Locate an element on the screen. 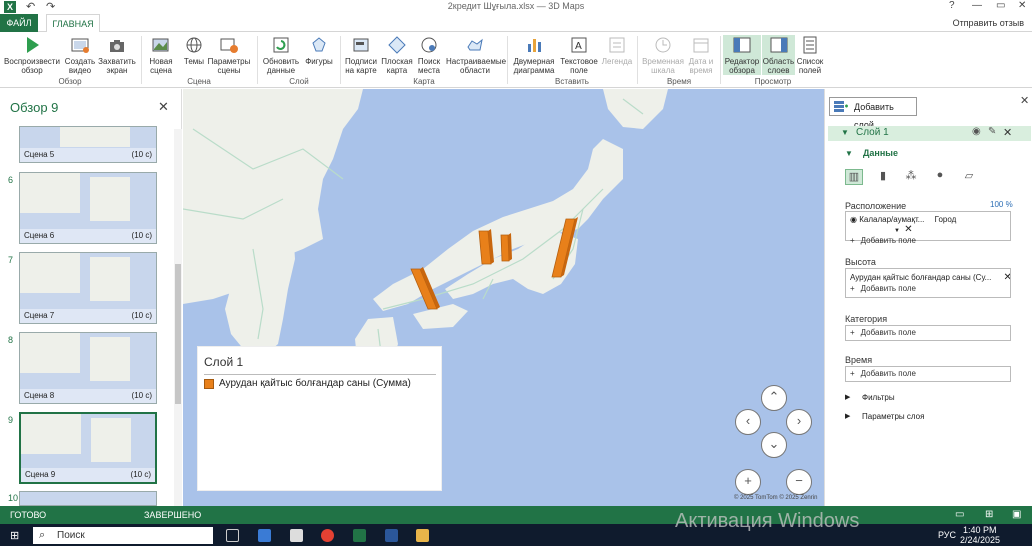  pencil-icon: ✎ is located at coordinates (992, 131).